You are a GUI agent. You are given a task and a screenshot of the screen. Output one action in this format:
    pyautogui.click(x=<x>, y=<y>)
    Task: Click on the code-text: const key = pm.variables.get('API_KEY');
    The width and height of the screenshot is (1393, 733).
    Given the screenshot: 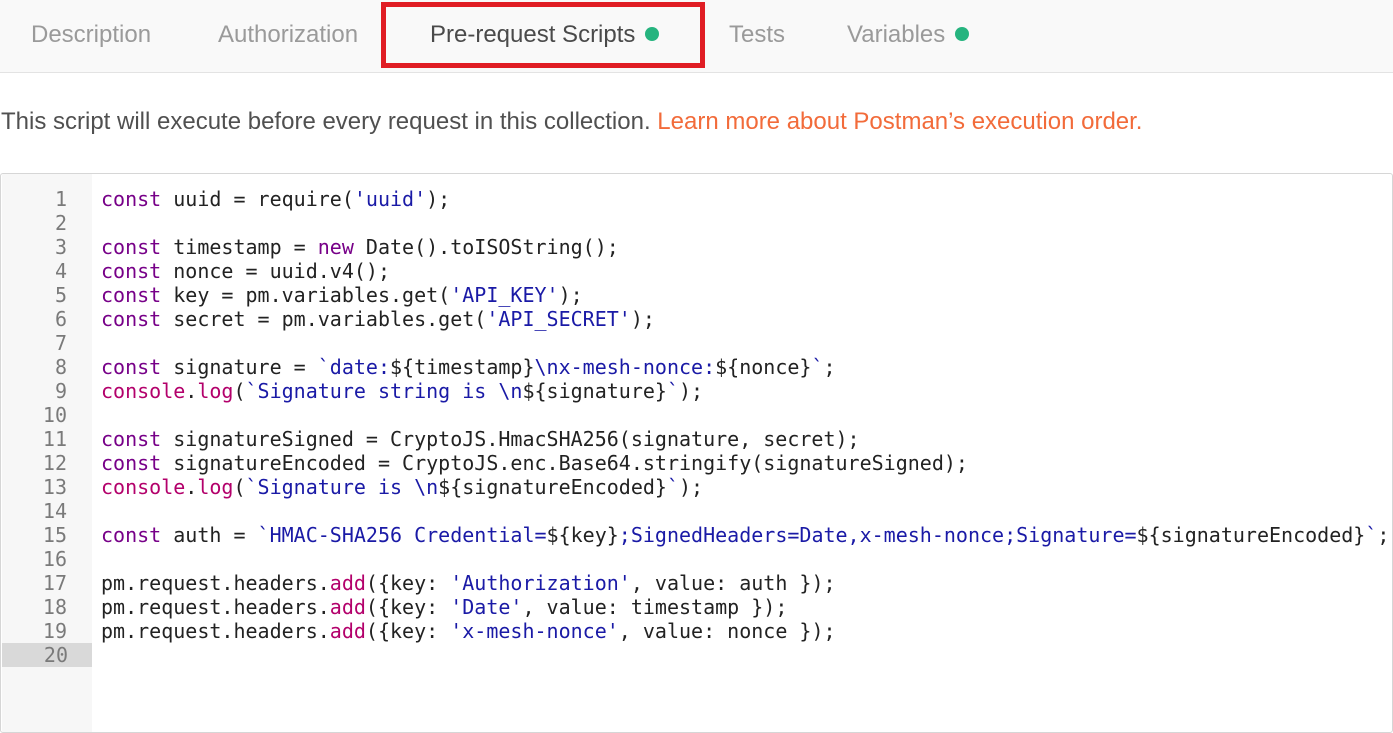 What is the action you would take?
    pyautogui.click(x=342, y=295)
    